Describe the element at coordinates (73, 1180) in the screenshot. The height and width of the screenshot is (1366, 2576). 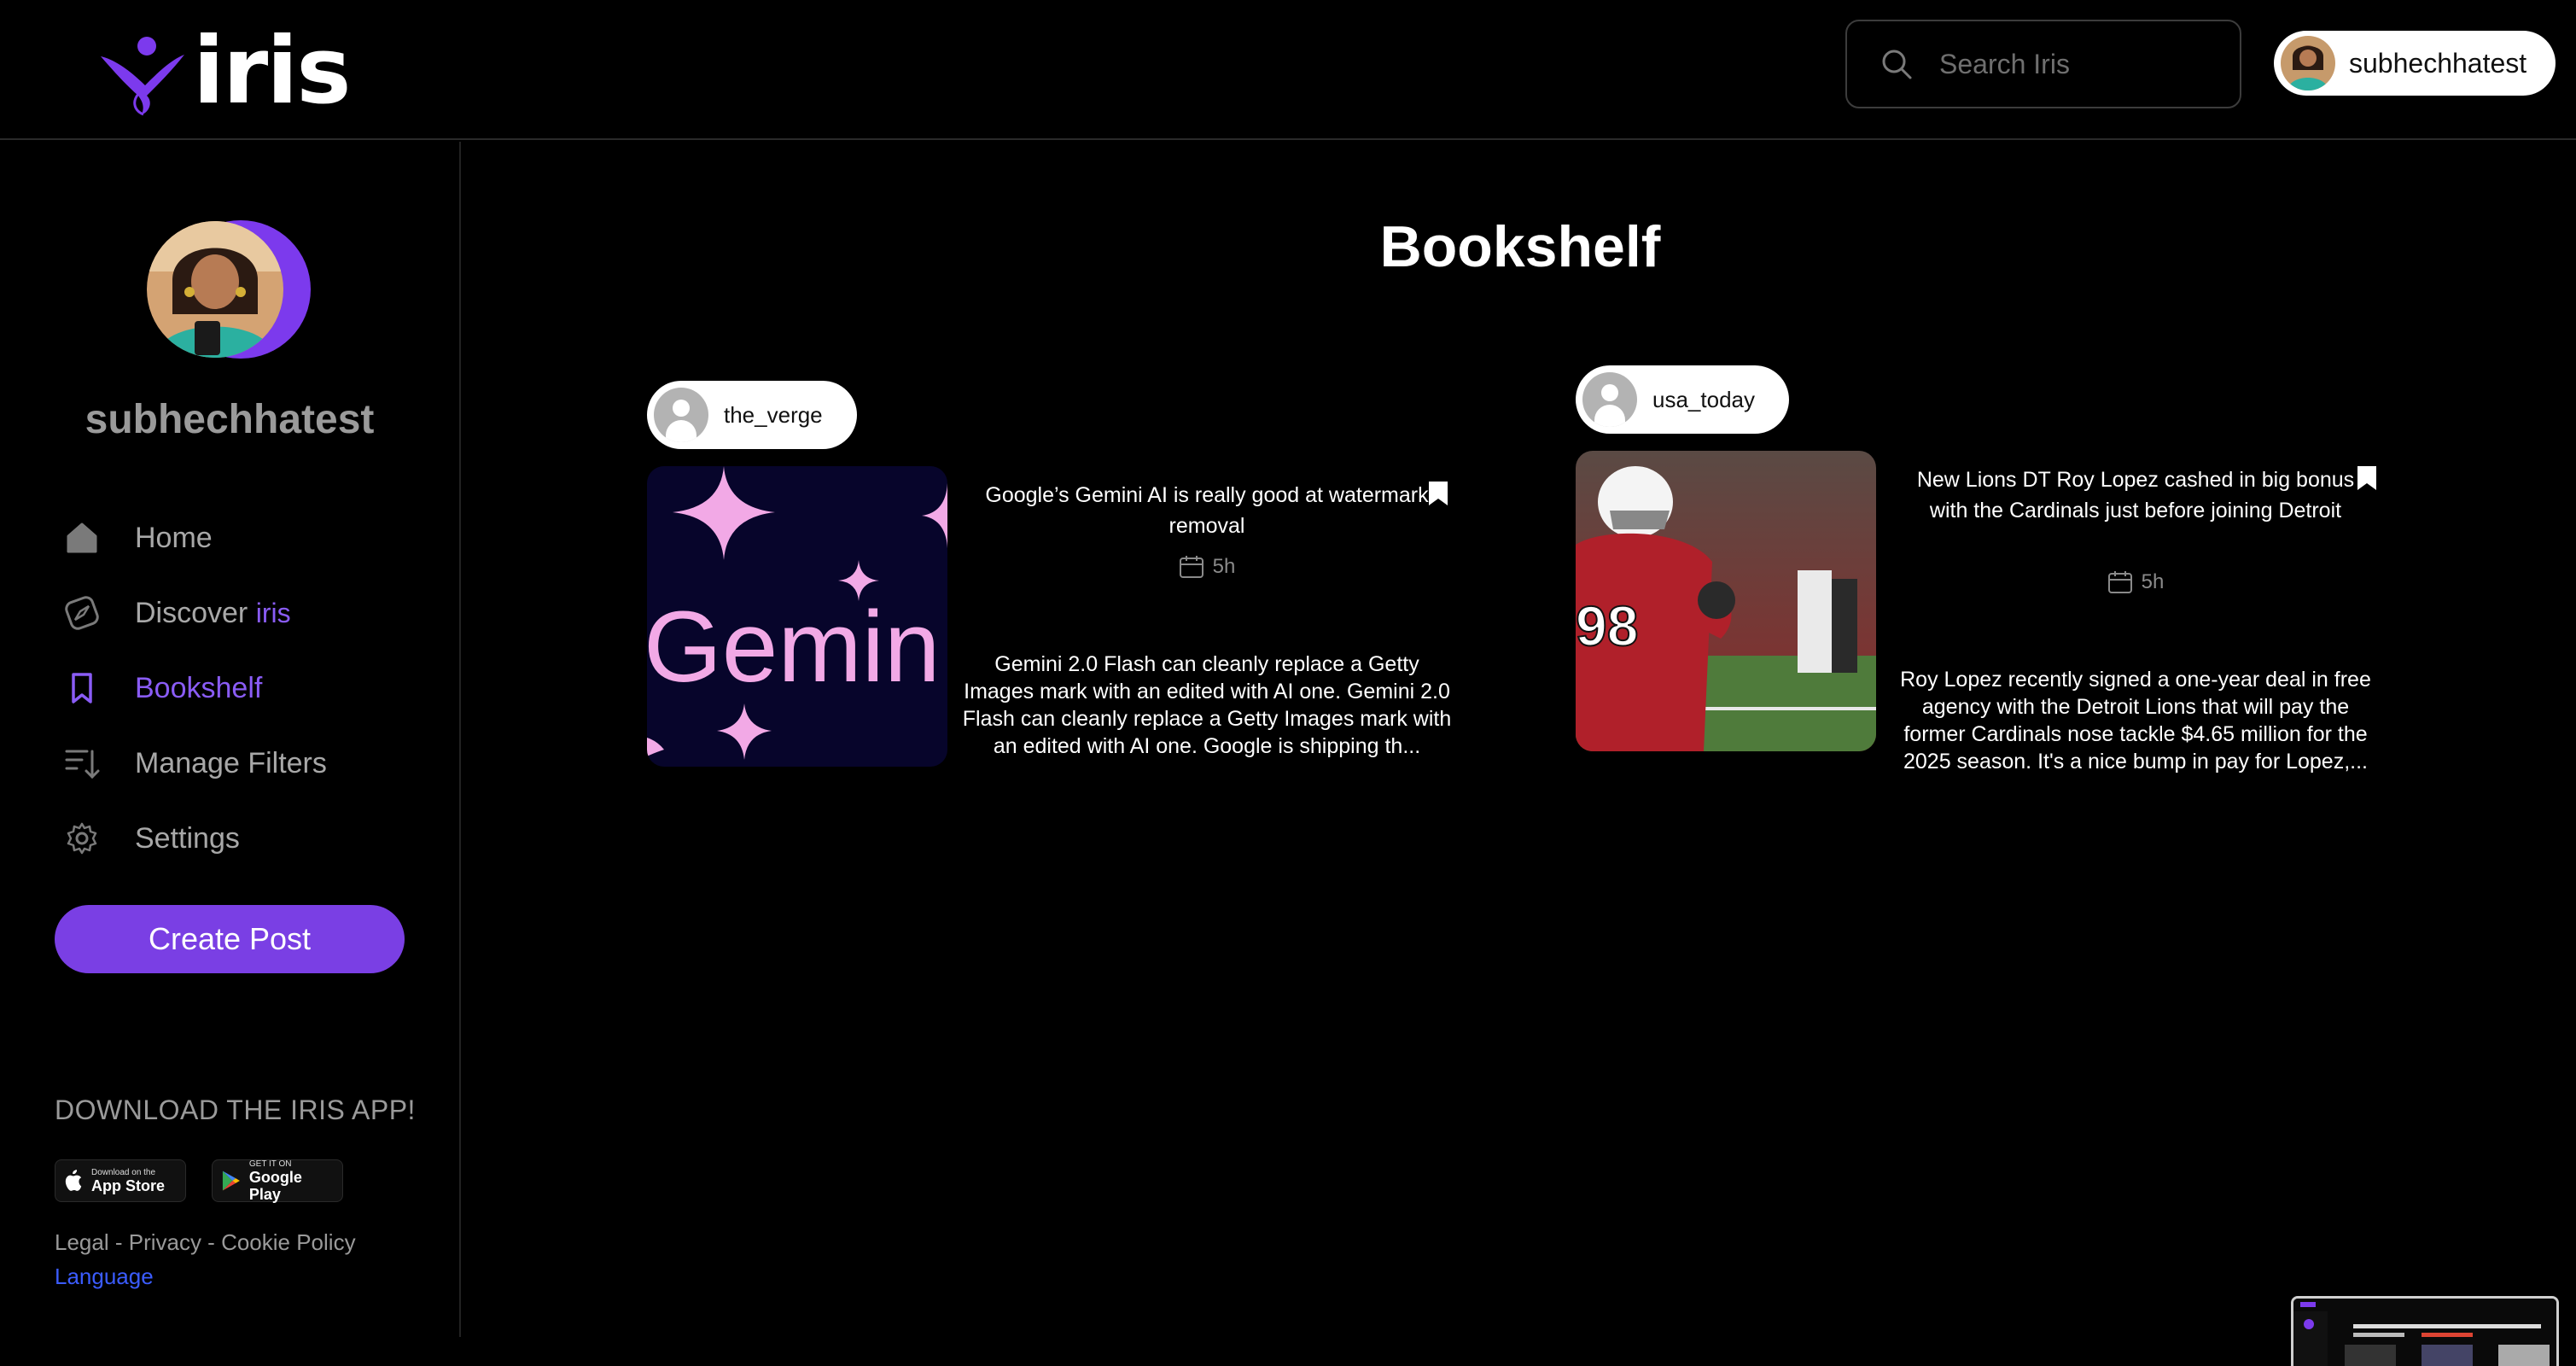
I see `apple-icon` at that location.